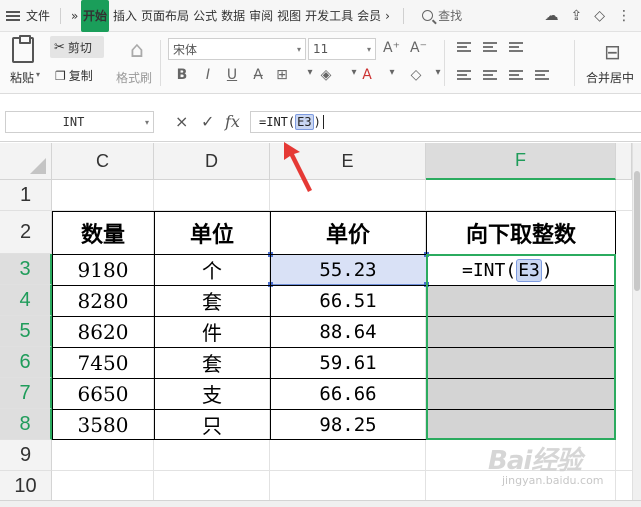 This screenshot has width=641, height=507. I want to click on align-right-icon, so click(516, 75).